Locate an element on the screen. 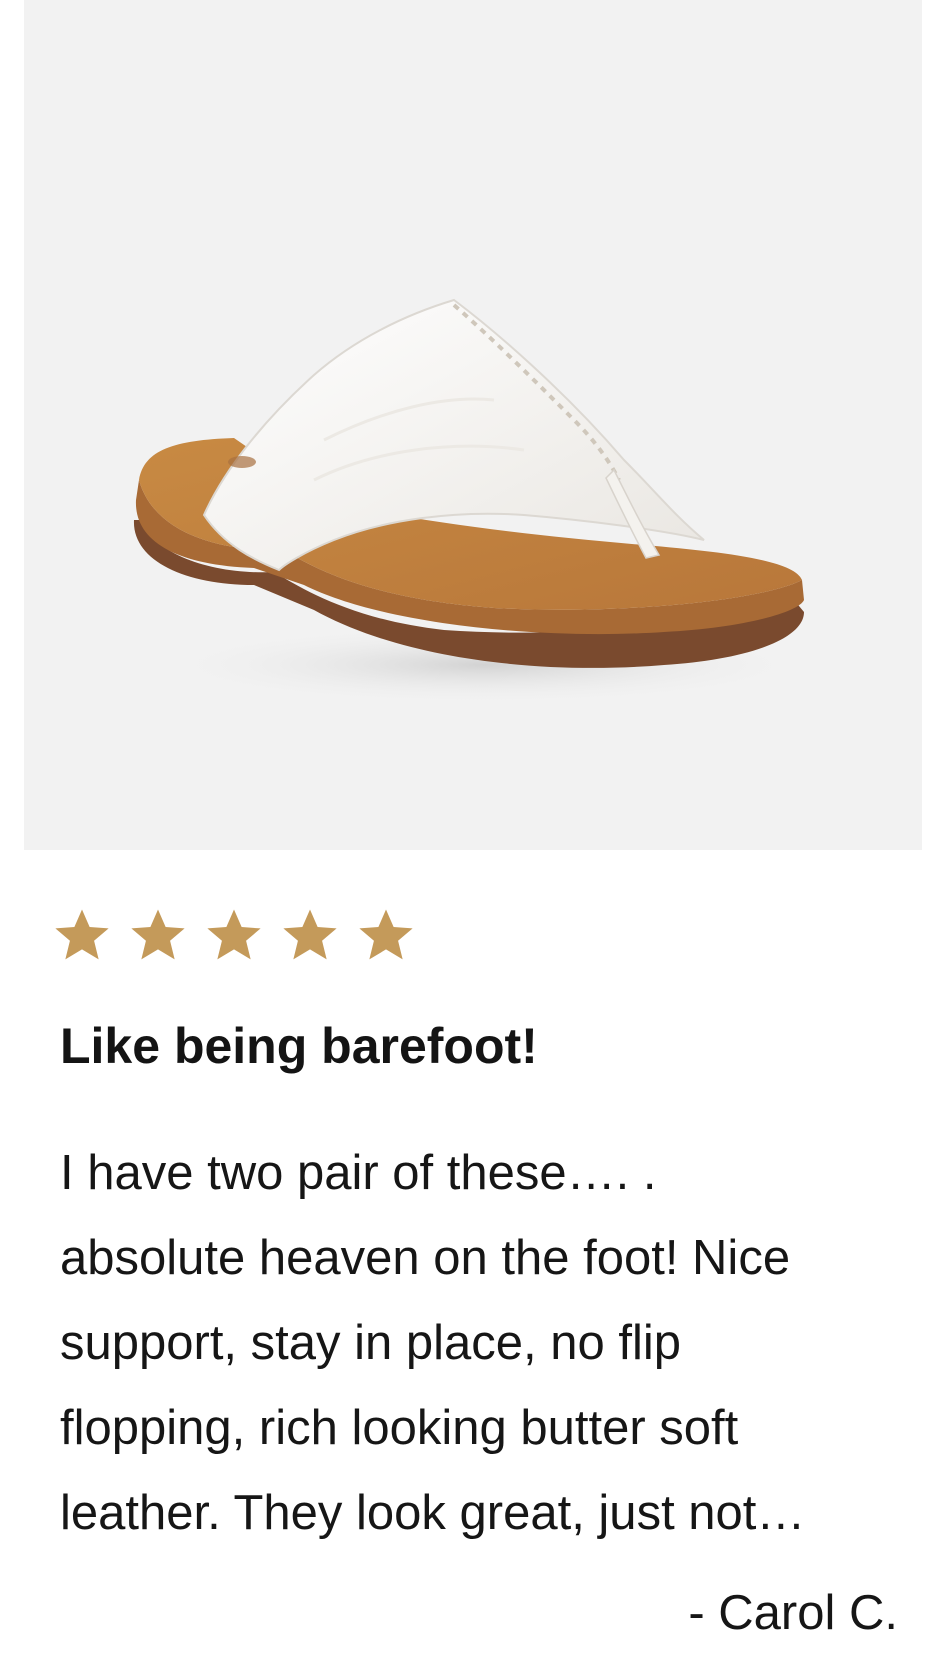 The height and width of the screenshot is (1660, 948). review-author: - Carol C. is located at coordinates (793, 1613).